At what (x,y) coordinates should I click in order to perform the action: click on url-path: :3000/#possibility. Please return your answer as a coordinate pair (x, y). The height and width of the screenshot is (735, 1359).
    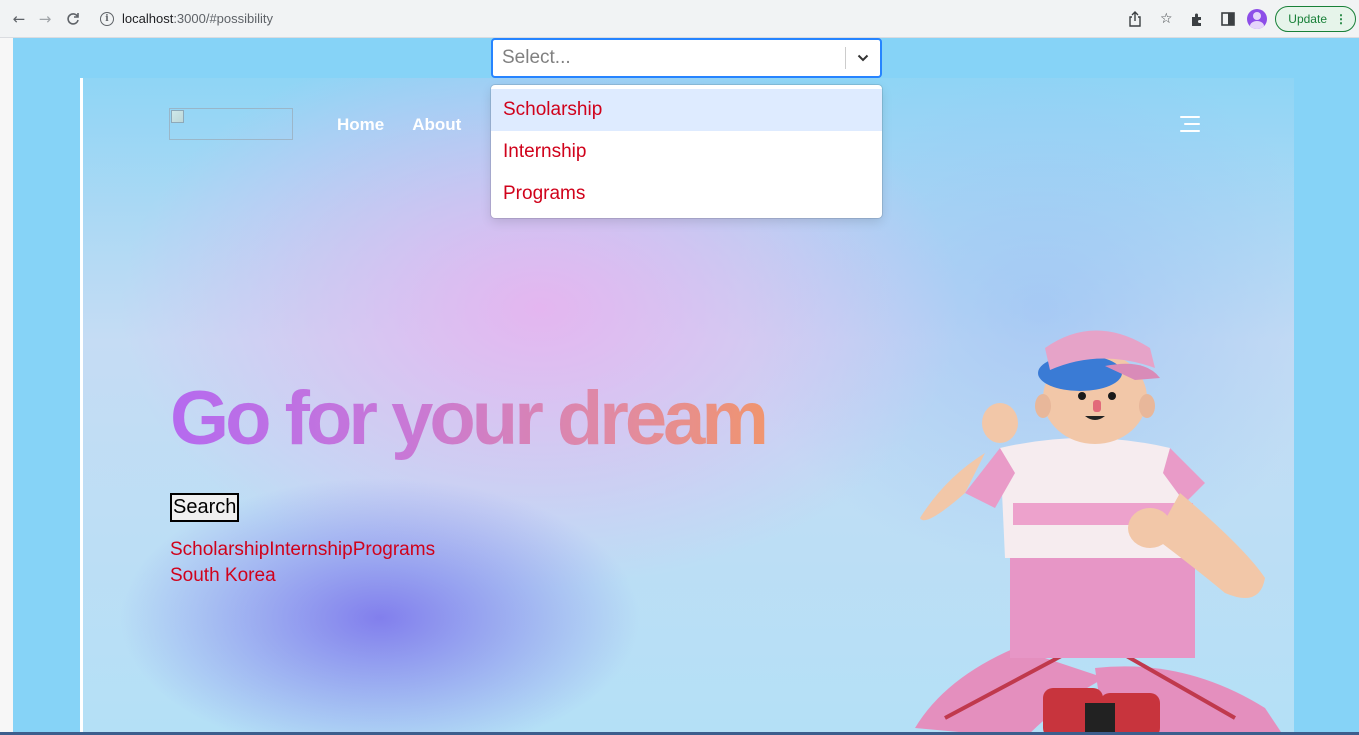
    Looking at the image, I should click on (223, 18).